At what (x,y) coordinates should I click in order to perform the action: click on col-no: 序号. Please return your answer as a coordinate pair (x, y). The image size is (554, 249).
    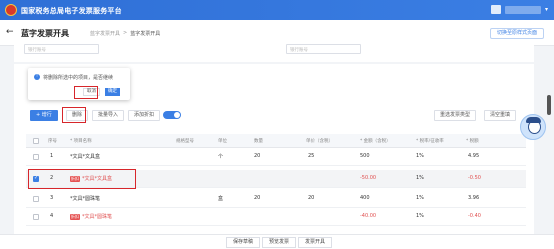
    Looking at the image, I should click on (52, 141).